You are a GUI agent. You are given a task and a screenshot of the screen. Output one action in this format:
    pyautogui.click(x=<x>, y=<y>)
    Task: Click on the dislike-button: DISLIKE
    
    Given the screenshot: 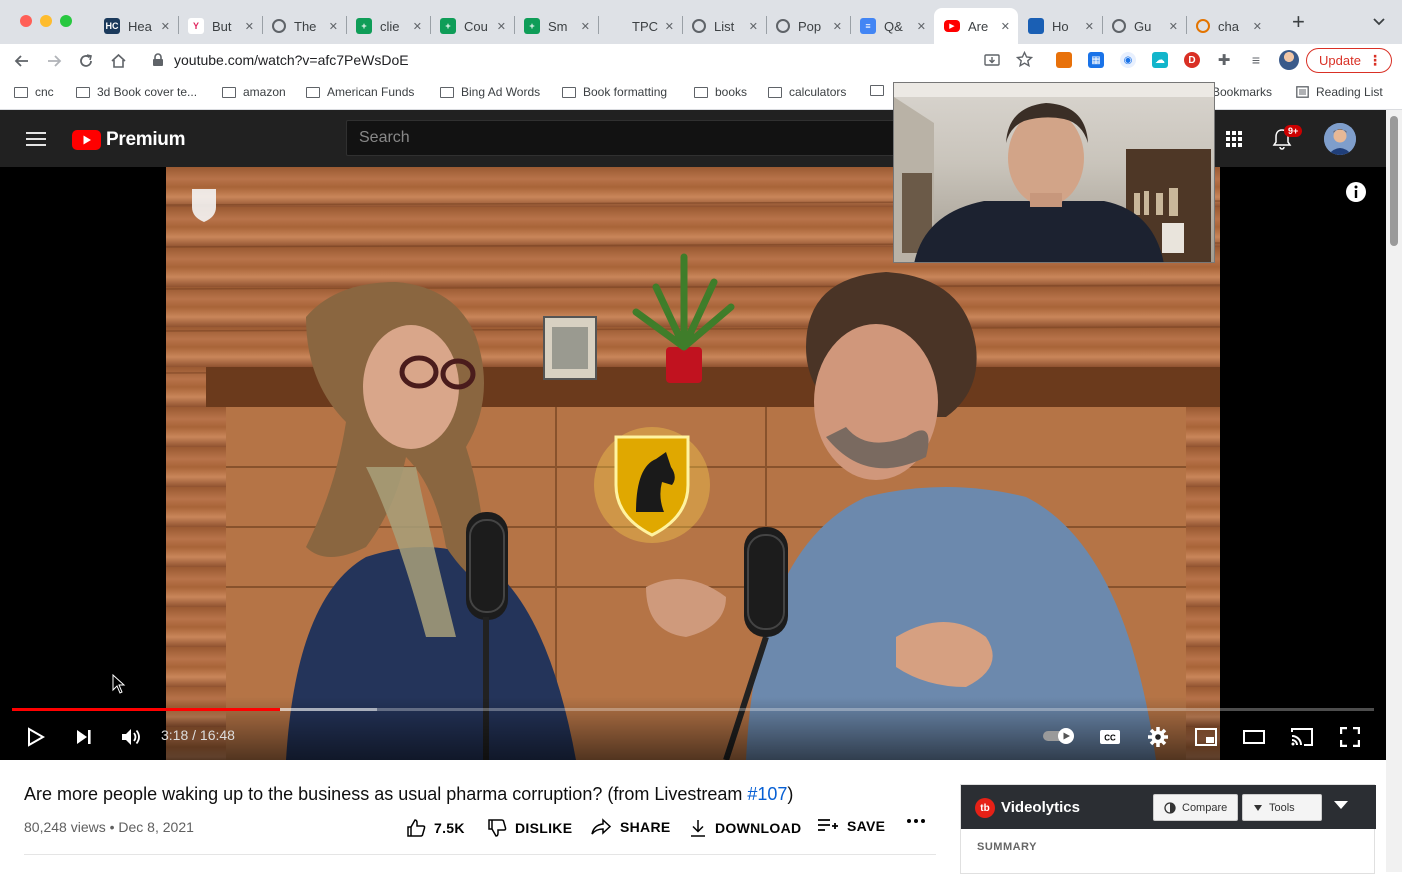 What is the action you would take?
    pyautogui.click(x=529, y=828)
    